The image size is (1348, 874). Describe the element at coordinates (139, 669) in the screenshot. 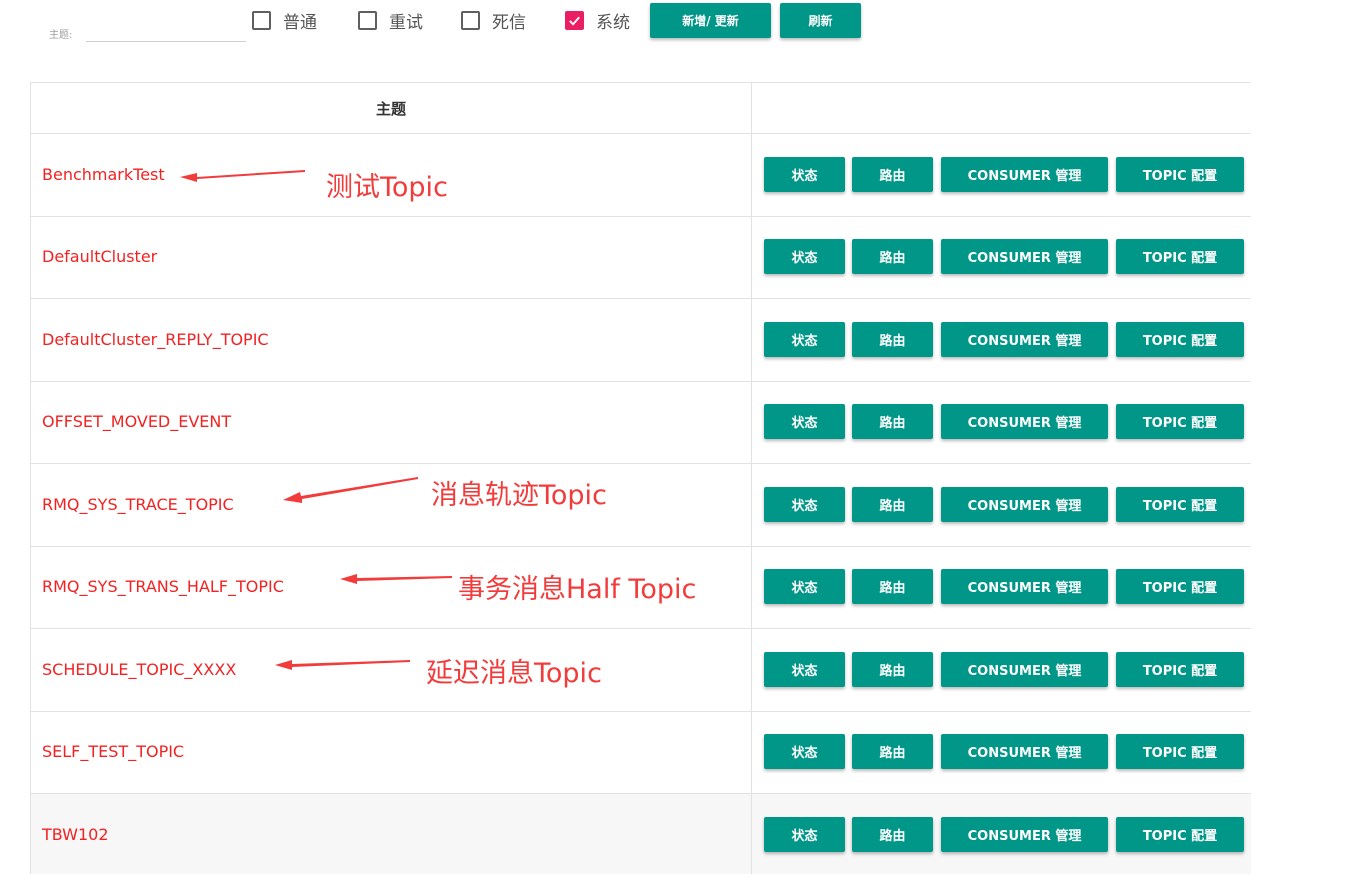

I see `topic-name-link: SCHEDULE_TOPIC_XXXX` at that location.